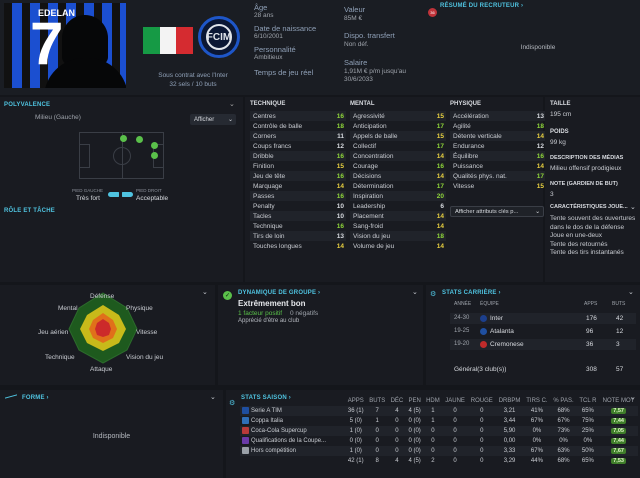 The height and width of the screenshot is (478, 640). What do you see at coordinates (618, 451) in the screenshot?
I see `average-rating-badge: 7,67` at bounding box center [618, 451].